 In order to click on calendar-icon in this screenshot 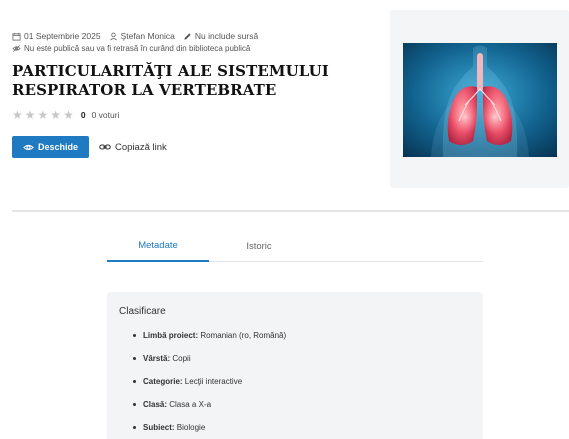, I will do `click(16, 36)`.